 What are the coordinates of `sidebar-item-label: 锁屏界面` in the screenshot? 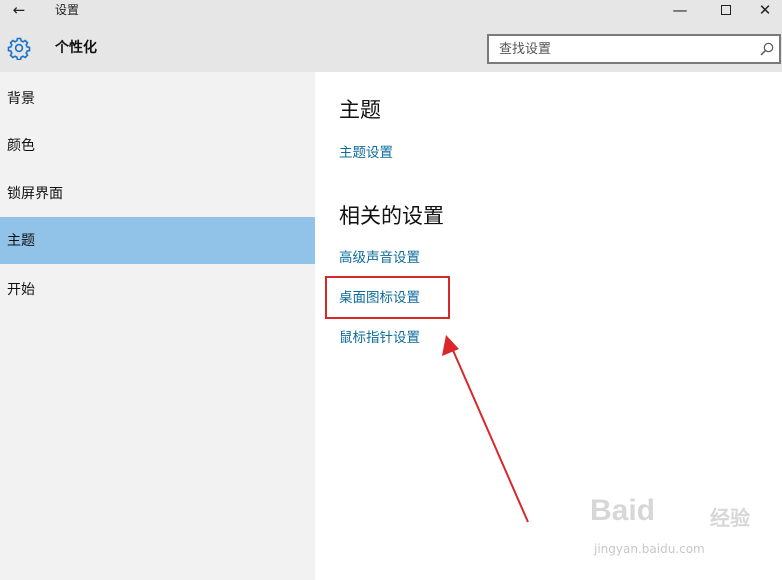 It's located at (35, 194).